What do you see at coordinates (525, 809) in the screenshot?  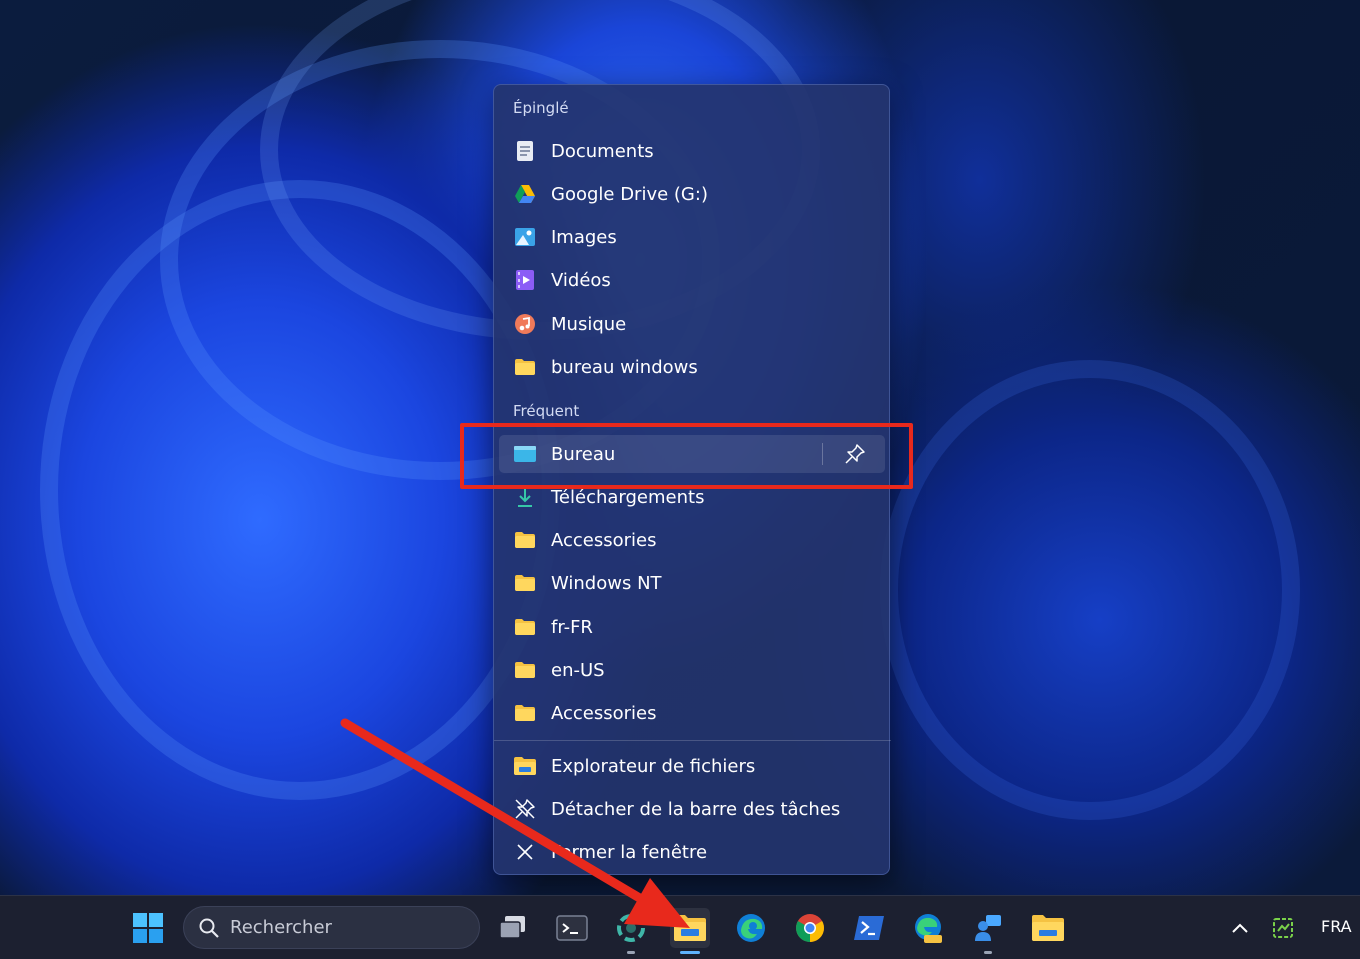 I see `unpin-icon` at bounding box center [525, 809].